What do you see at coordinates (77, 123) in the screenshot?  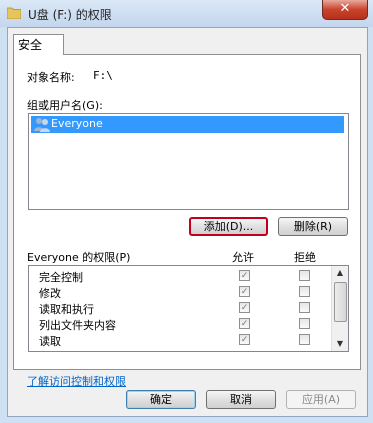 I see `list-item-label: Everyone` at bounding box center [77, 123].